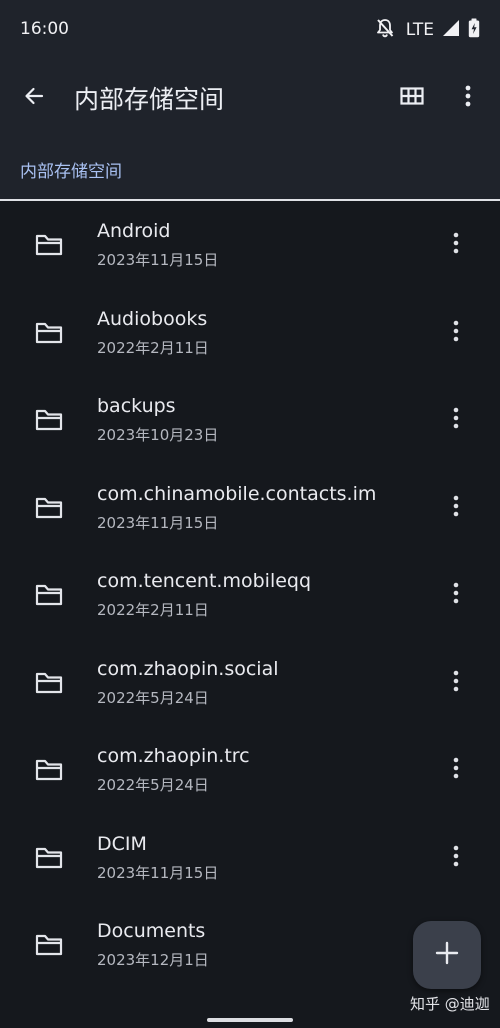 This screenshot has width=500, height=1028. I want to click on file-date: 2023年10月23日, so click(158, 435).